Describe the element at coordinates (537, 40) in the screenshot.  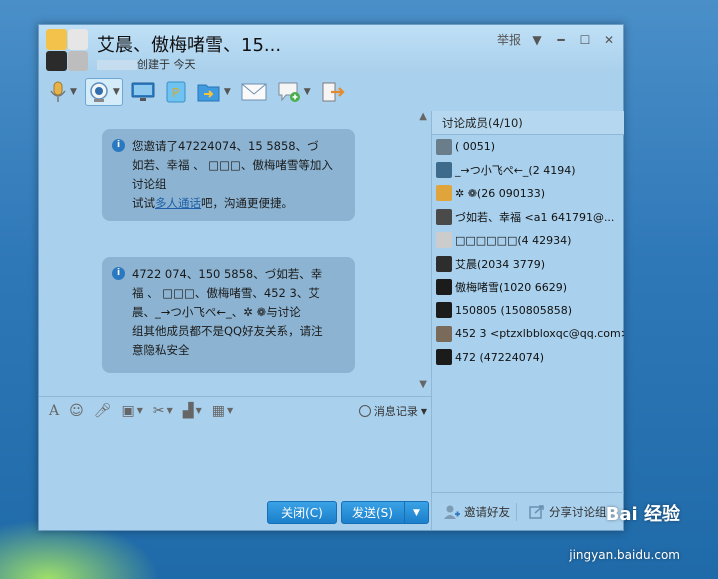
I see `dropdown-icon: ▼` at that location.